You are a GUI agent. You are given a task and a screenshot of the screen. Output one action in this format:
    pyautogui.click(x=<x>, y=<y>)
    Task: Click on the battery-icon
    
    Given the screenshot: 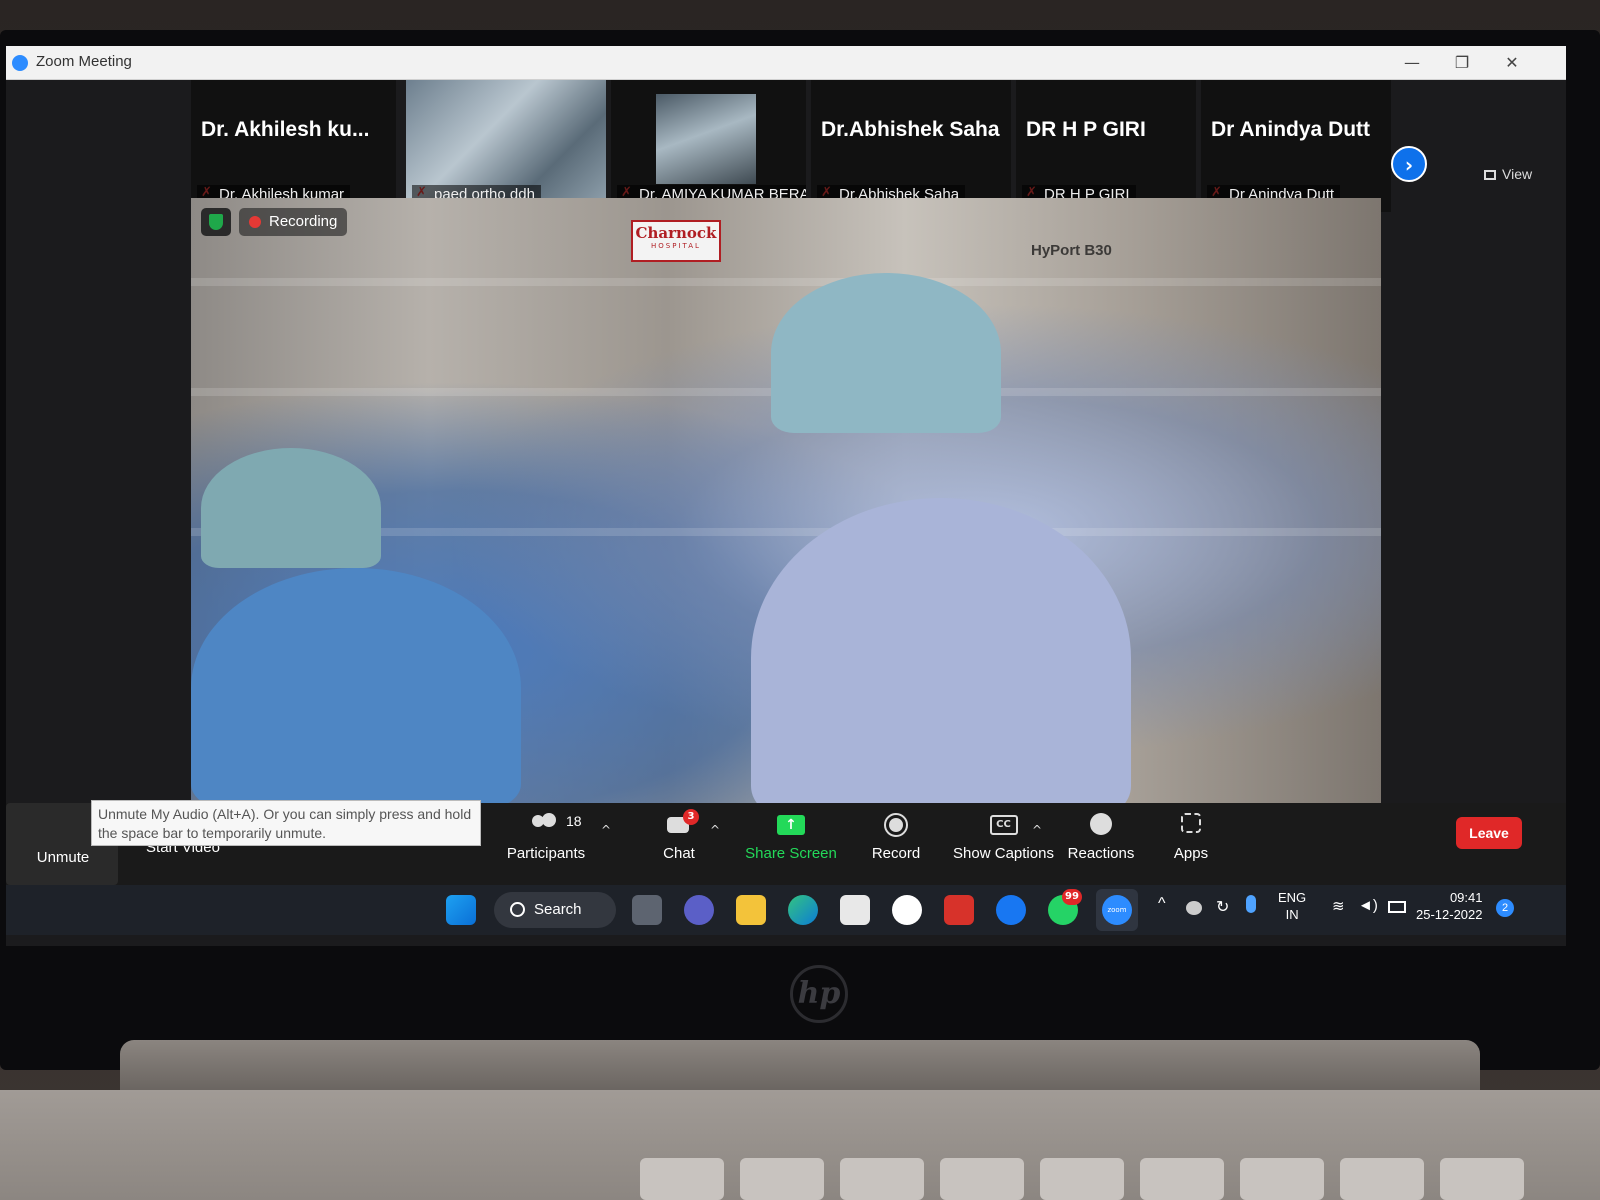 What is the action you would take?
    pyautogui.click(x=1397, y=907)
    